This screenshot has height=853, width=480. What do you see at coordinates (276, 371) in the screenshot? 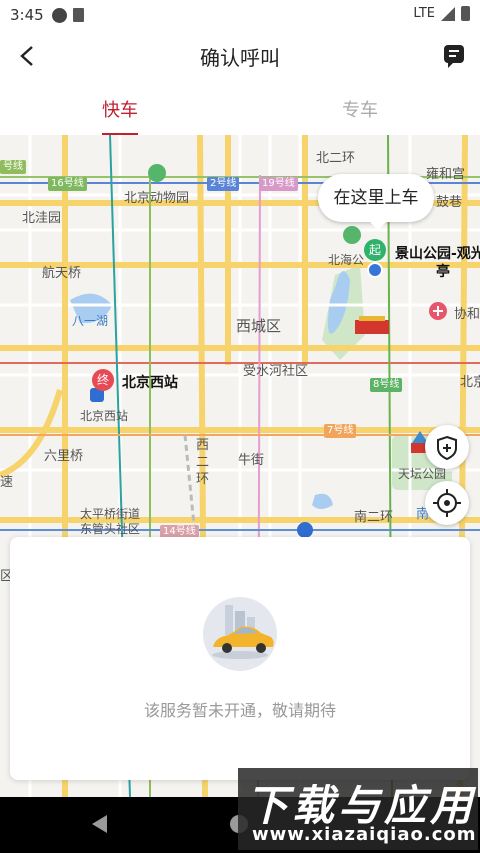
I see `map-label: 受水河社区` at bounding box center [276, 371].